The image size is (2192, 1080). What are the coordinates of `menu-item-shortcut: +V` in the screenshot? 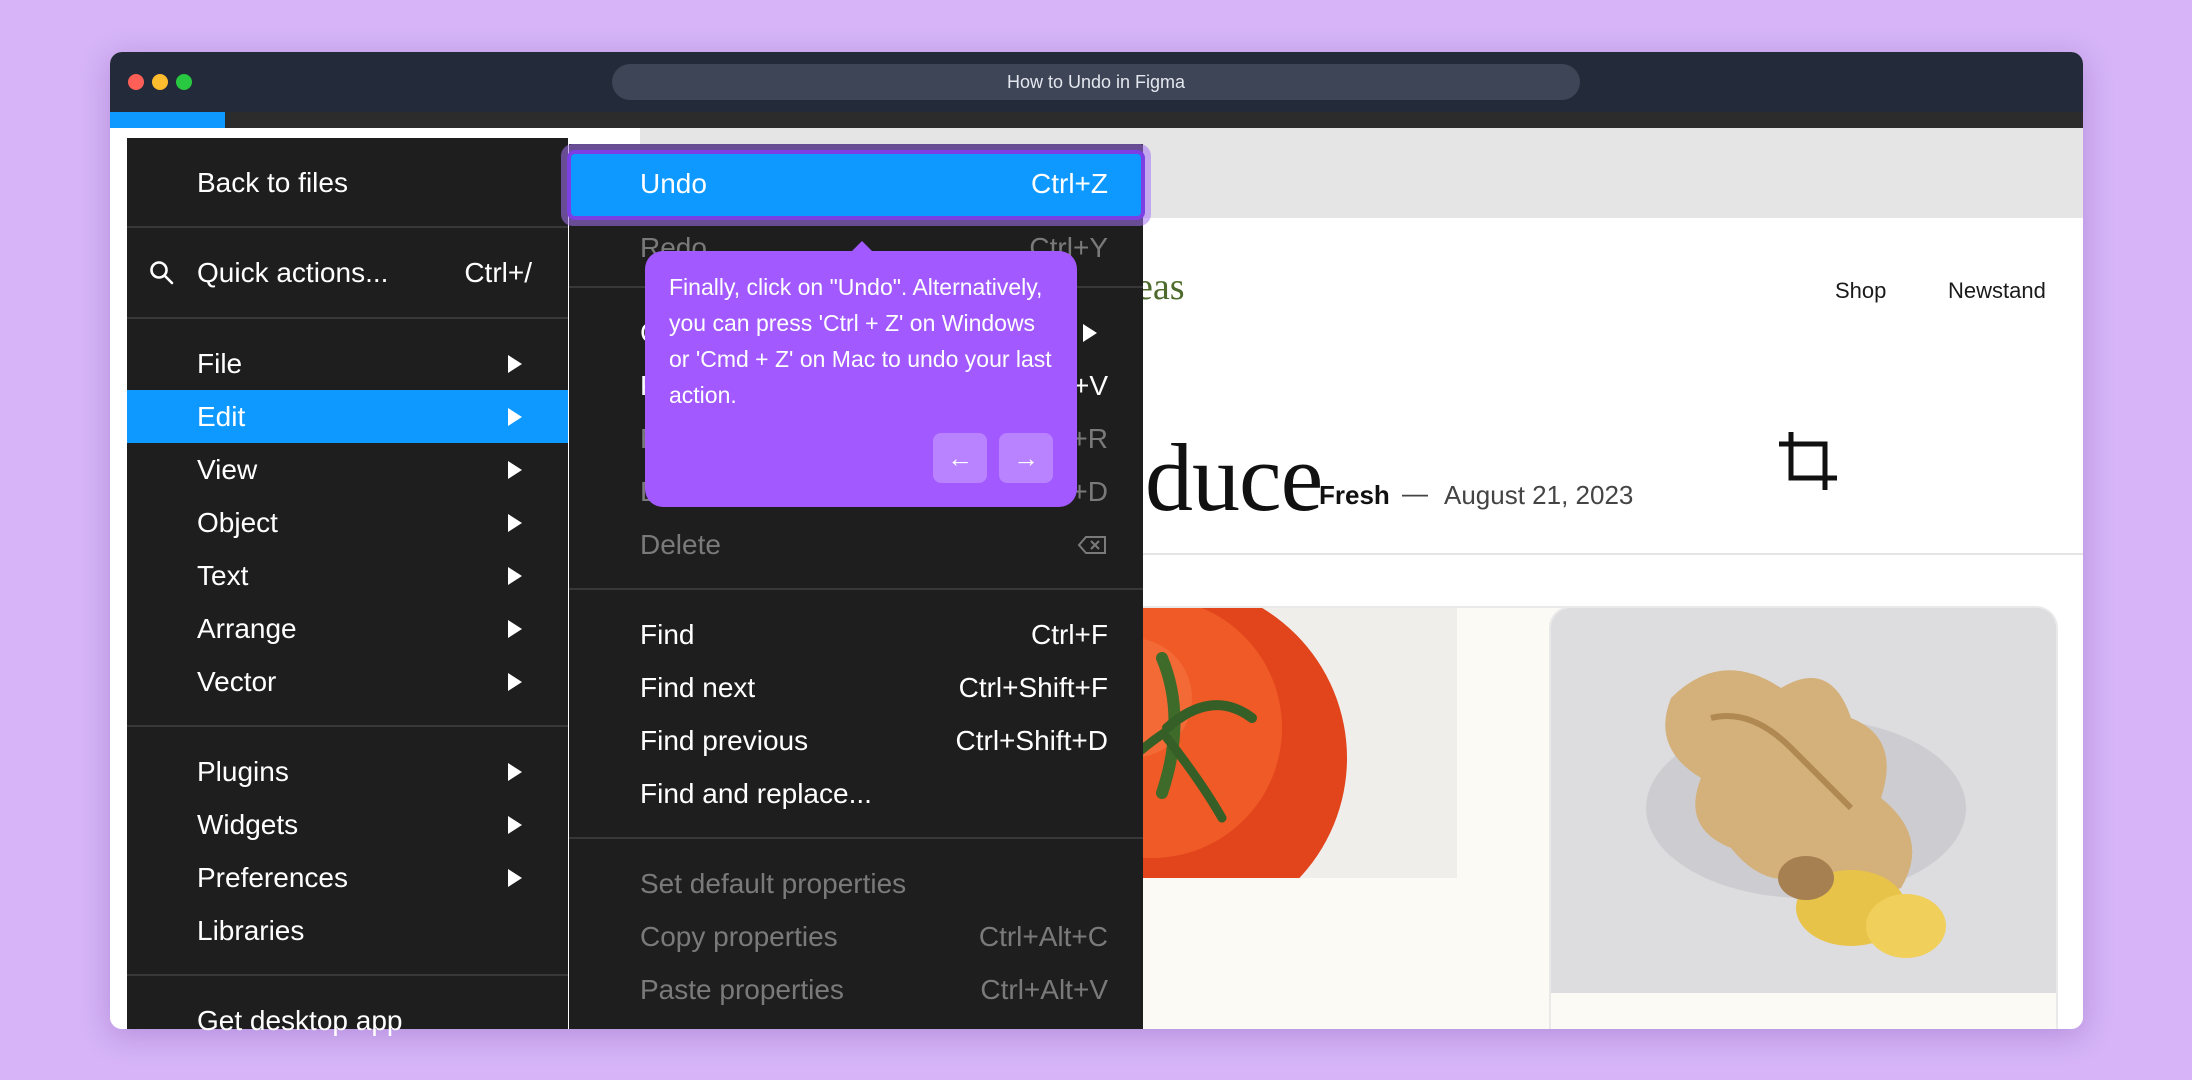 It's located at (1090, 385).